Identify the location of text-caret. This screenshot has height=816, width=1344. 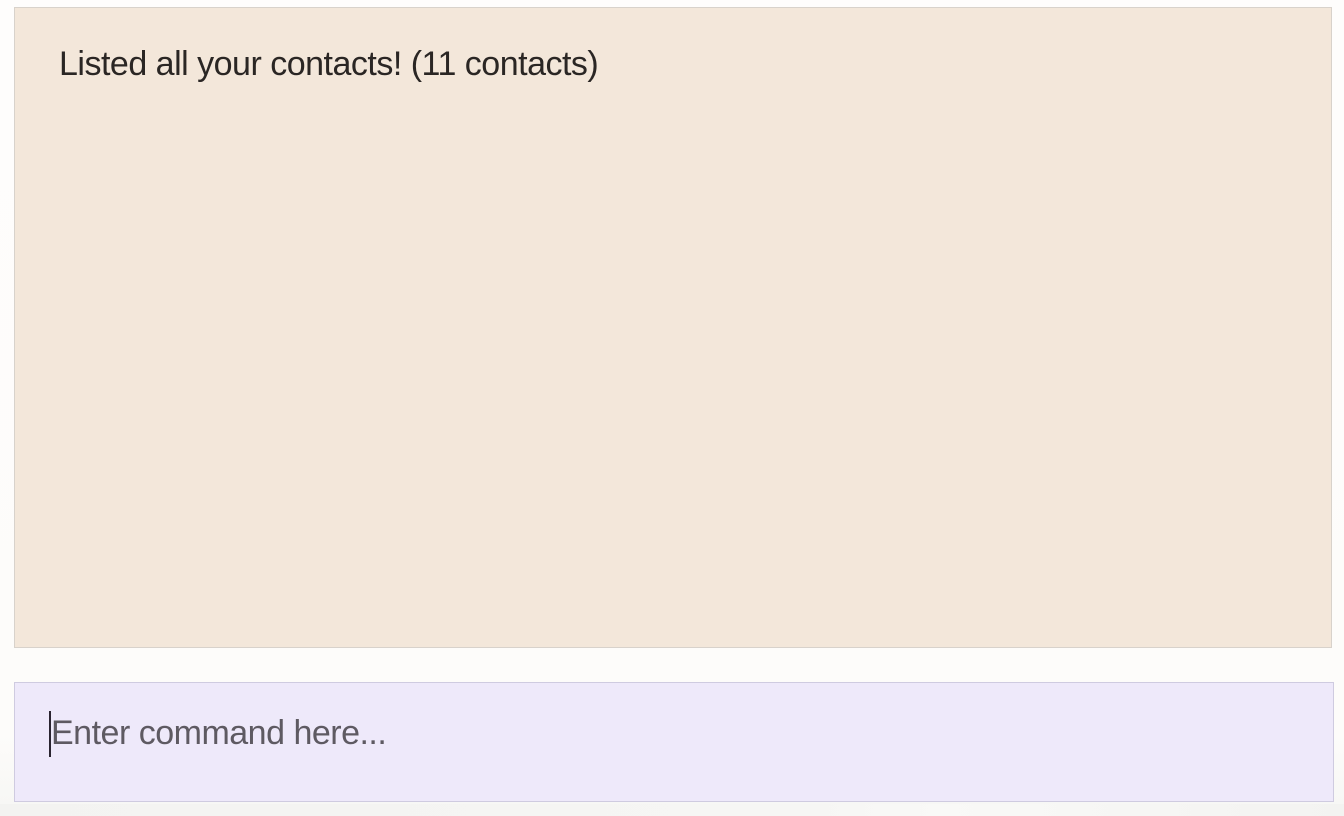
(50, 734).